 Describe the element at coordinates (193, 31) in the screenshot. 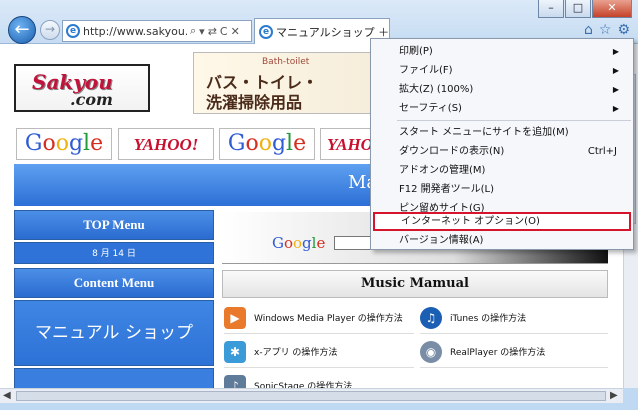

I see `search-icon: ⌕` at that location.